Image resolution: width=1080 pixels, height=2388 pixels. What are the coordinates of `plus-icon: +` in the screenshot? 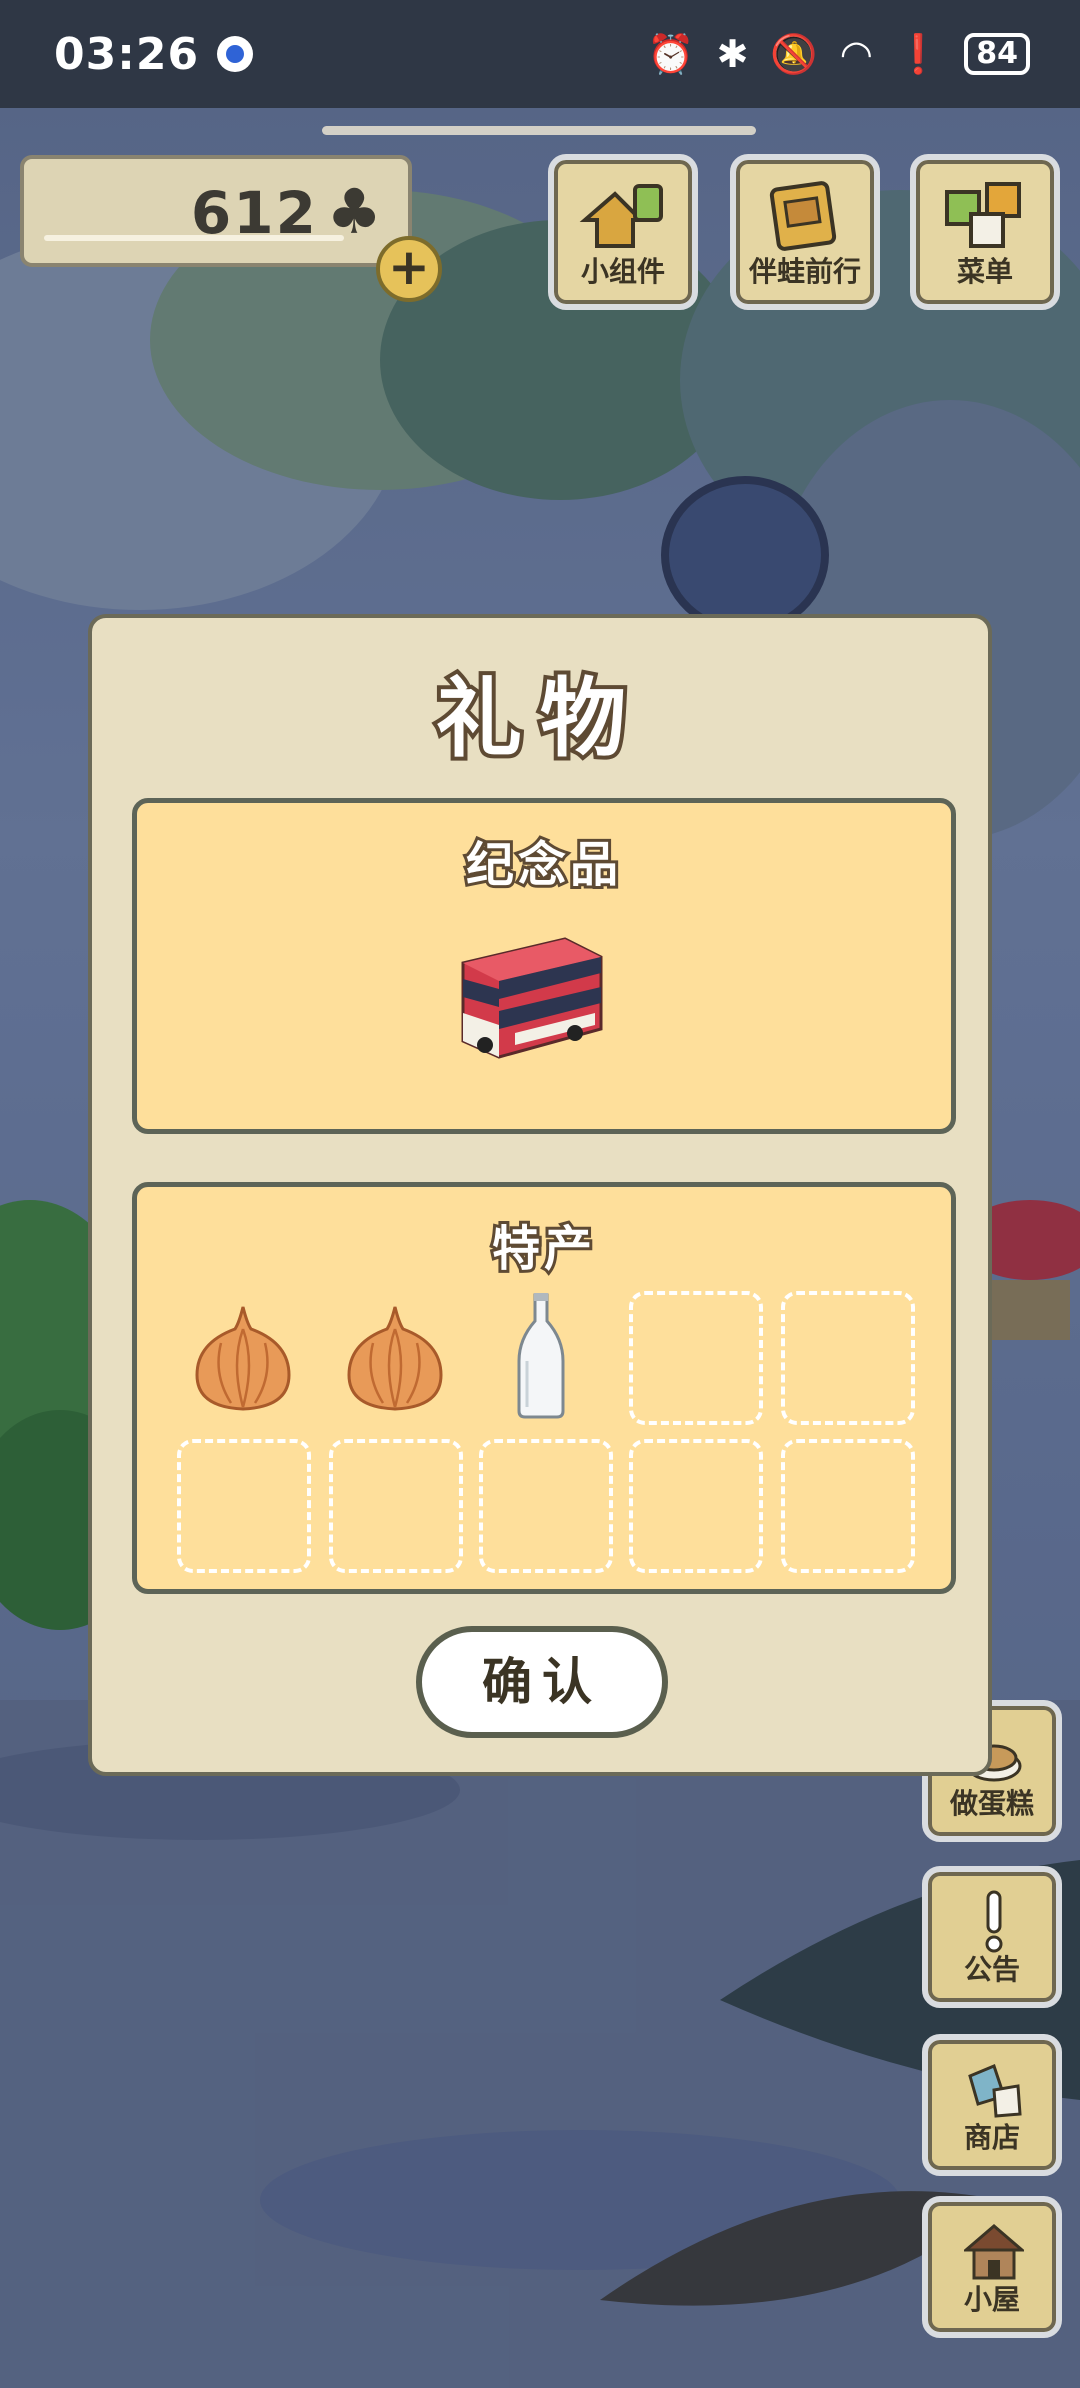 It's located at (409, 267).